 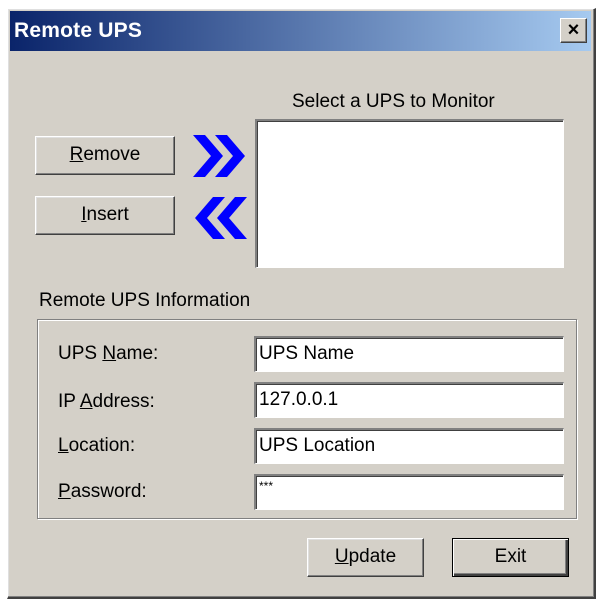 I want to click on update-mnemonic: U, so click(x=341, y=556).